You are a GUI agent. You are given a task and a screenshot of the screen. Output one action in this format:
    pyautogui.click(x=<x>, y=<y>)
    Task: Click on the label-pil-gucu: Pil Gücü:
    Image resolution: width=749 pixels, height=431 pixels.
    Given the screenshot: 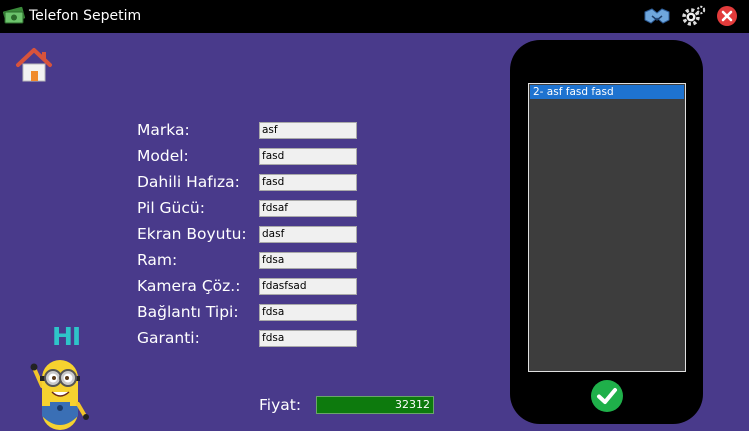 What is the action you would take?
    pyautogui.click(x=171, y=208)
    